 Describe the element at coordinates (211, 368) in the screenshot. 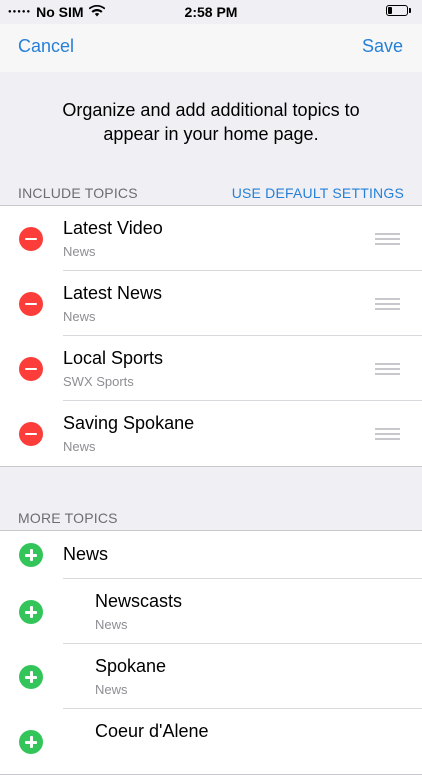

I see `topic-row-local-sports: Local Sports SWX Sports` at that location.